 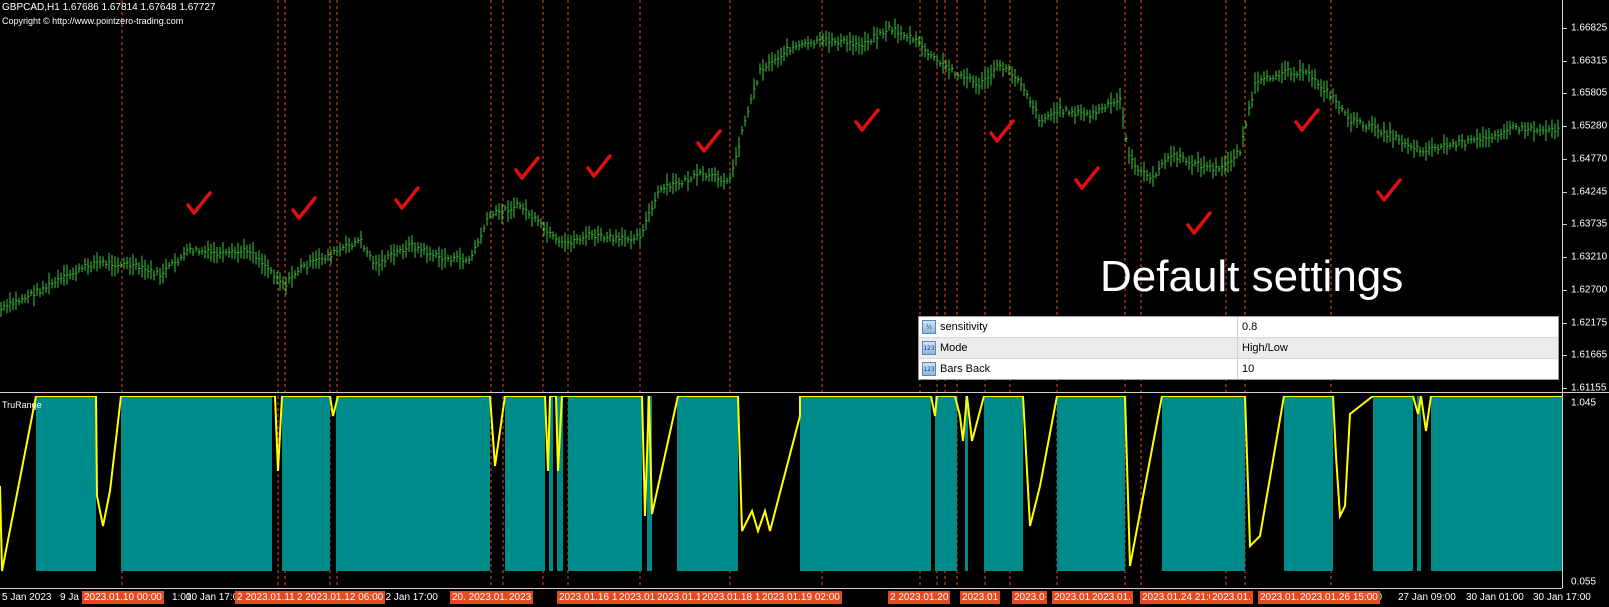 I want to click on default-settings-caption: Default settings, so click(x=1252, y=276).